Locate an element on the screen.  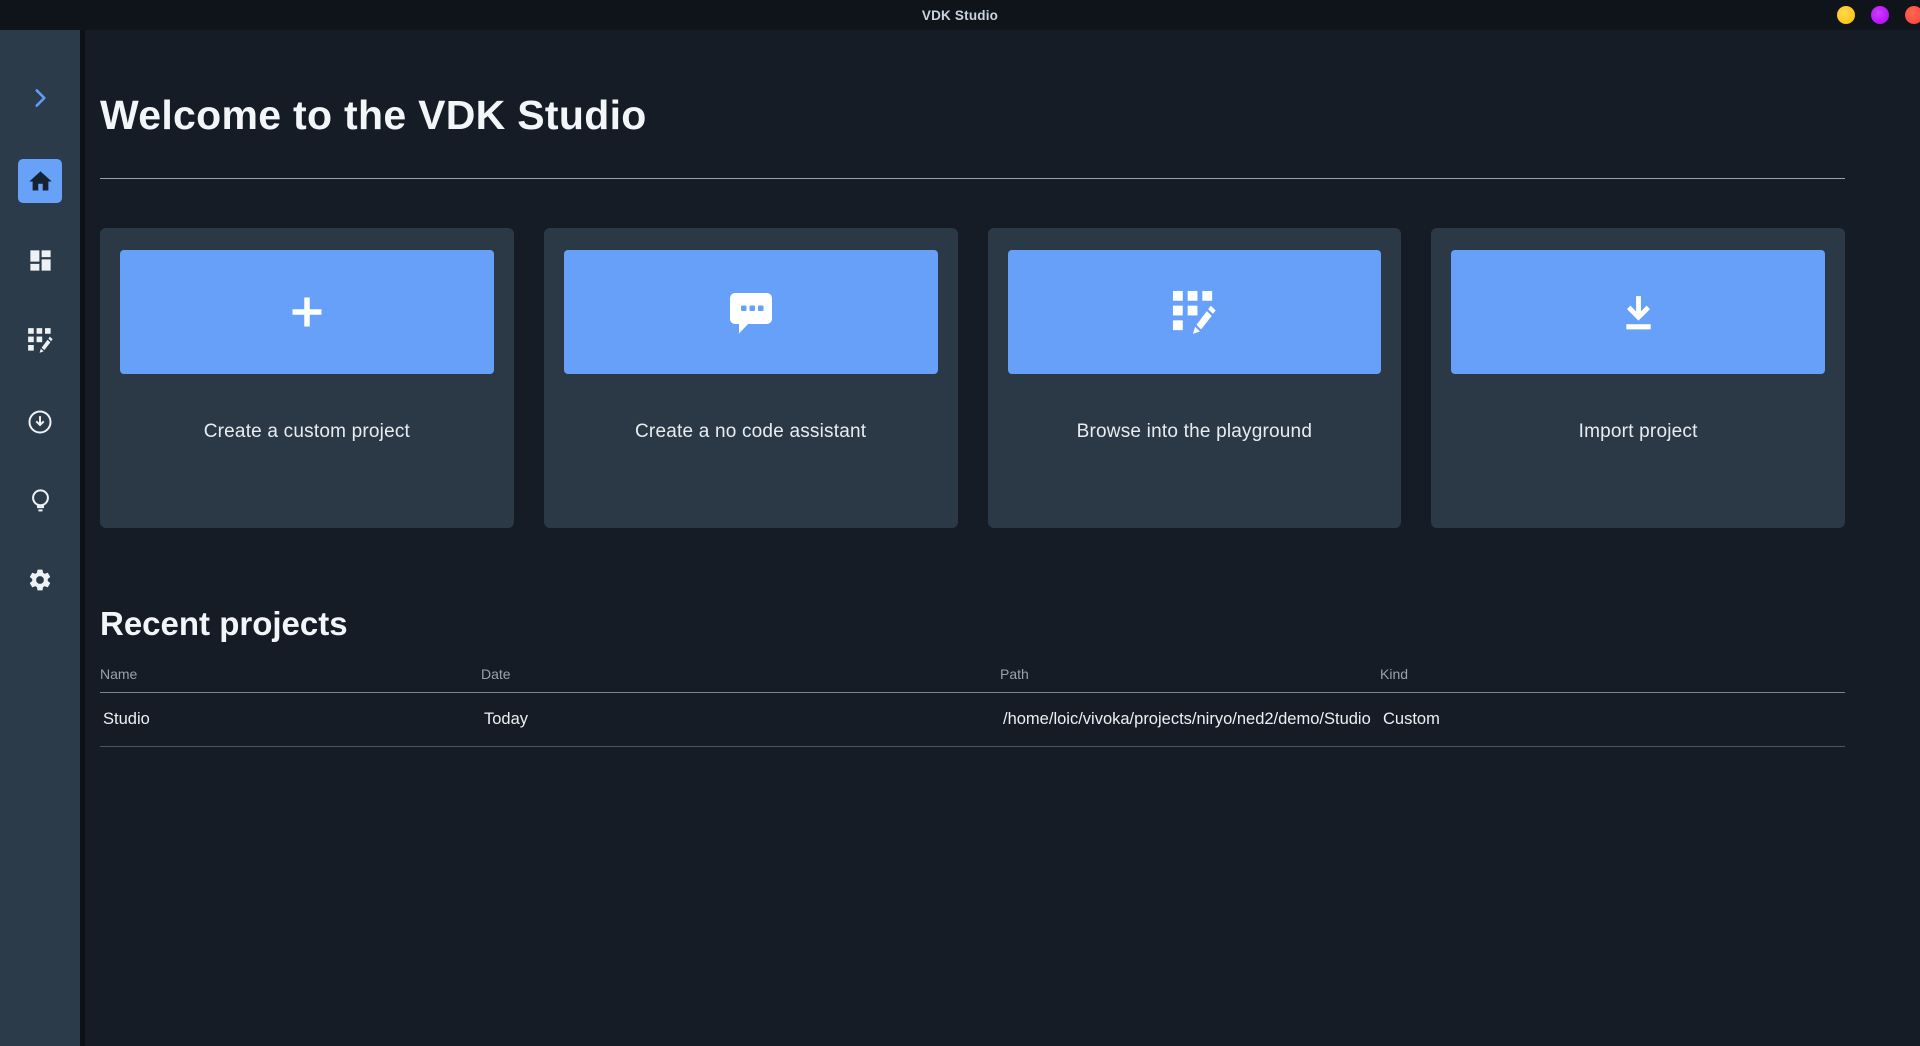
home-icon is located at coordinates (40, 181).